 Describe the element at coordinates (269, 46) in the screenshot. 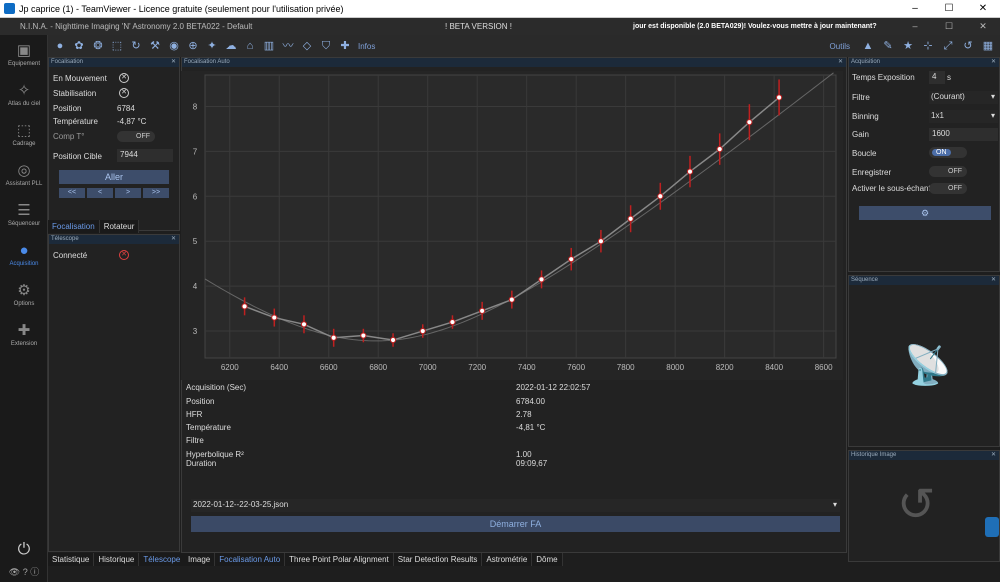

I see `stats-icon: ▥` at that location.